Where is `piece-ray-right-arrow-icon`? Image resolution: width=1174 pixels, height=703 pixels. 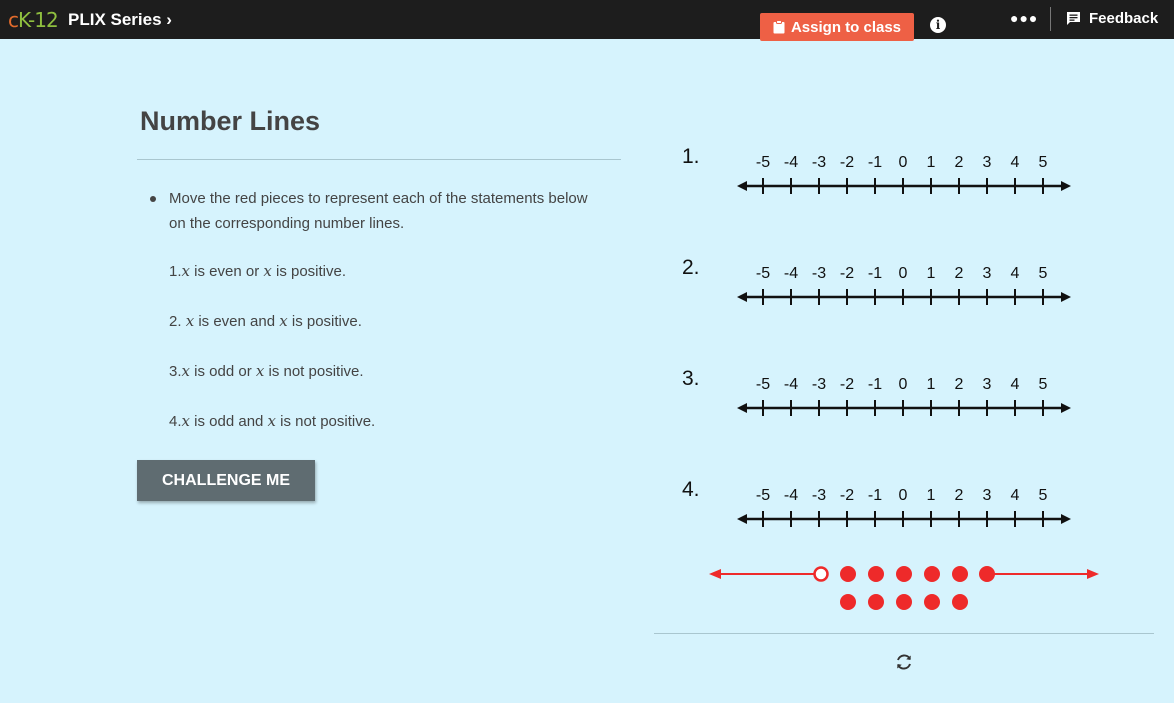
piece-ray-right-arrow-icon is located at coordinates (1093, 574).